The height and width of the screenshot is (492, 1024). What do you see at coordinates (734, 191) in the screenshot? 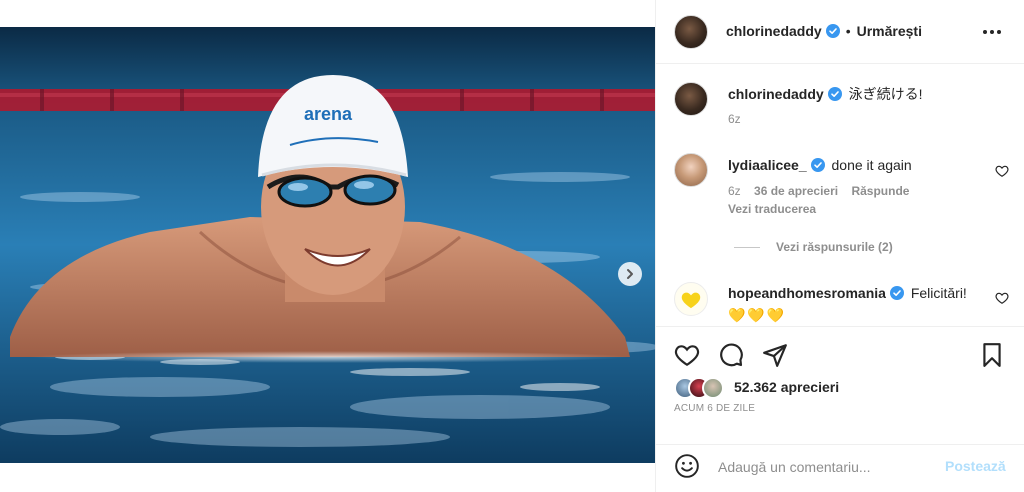
I see `comment-time: 6z` at bounding box center [734, 191].